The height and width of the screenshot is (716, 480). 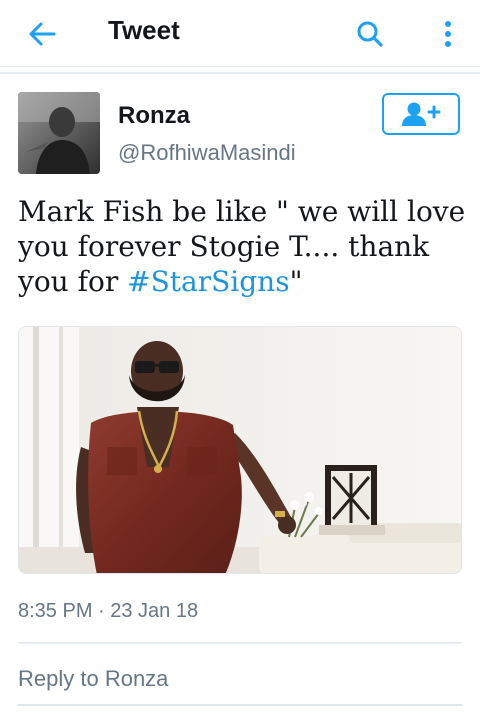 I want to click on top-app-bar: Tweet, so click(x=240, y=33).